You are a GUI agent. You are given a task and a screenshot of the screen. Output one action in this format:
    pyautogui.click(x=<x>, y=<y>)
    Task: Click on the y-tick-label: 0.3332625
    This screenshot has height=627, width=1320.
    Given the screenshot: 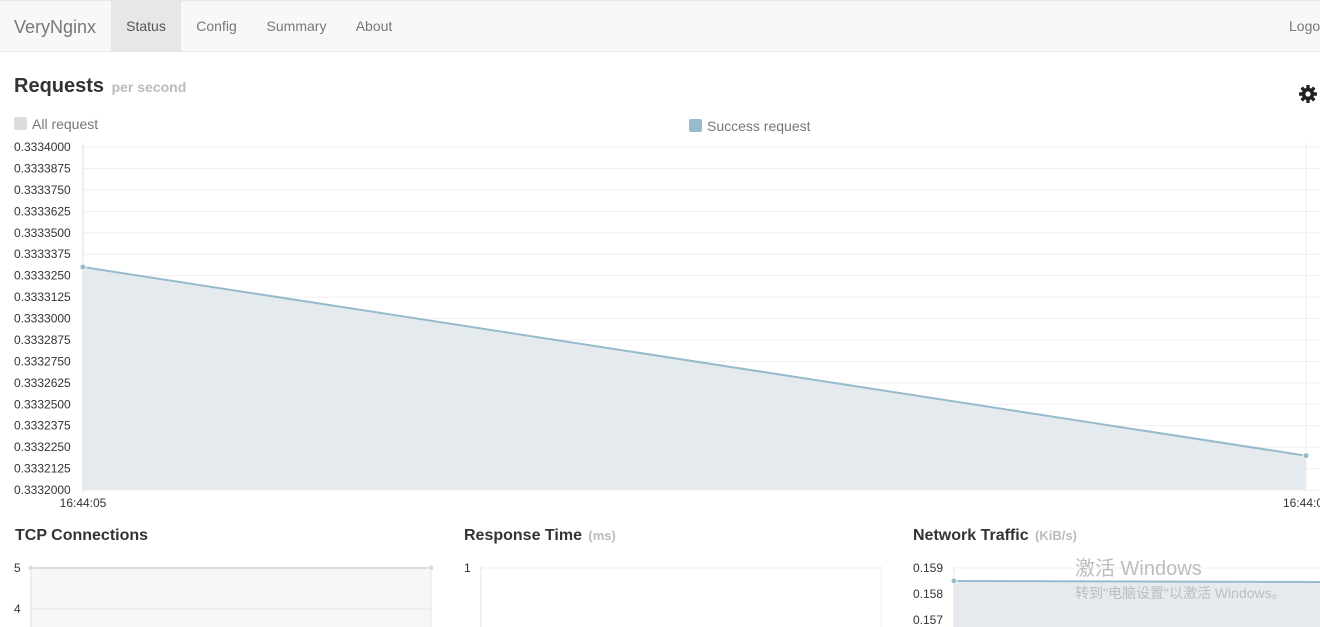 What is the action you would take?
    pyautogui.click(x=42, y=383)
    